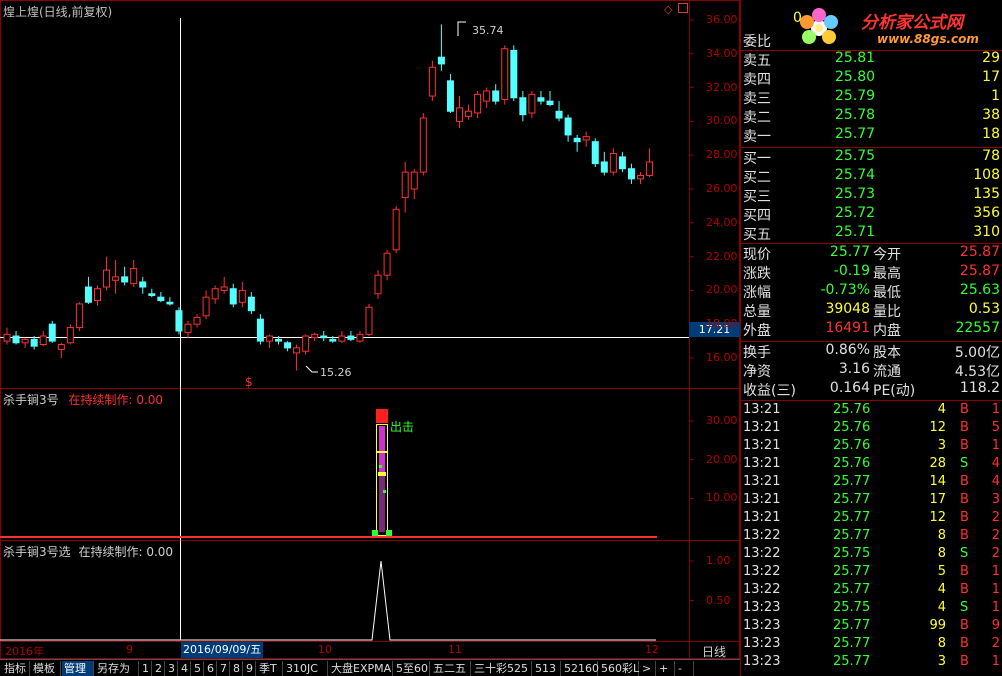 The height and width of the screenshot is (676, 1002). What do you see at coordinates (872, 233) in the screenshot?
I see `bid-row: 买五 25.71 310` at bounding box center [872, 233].